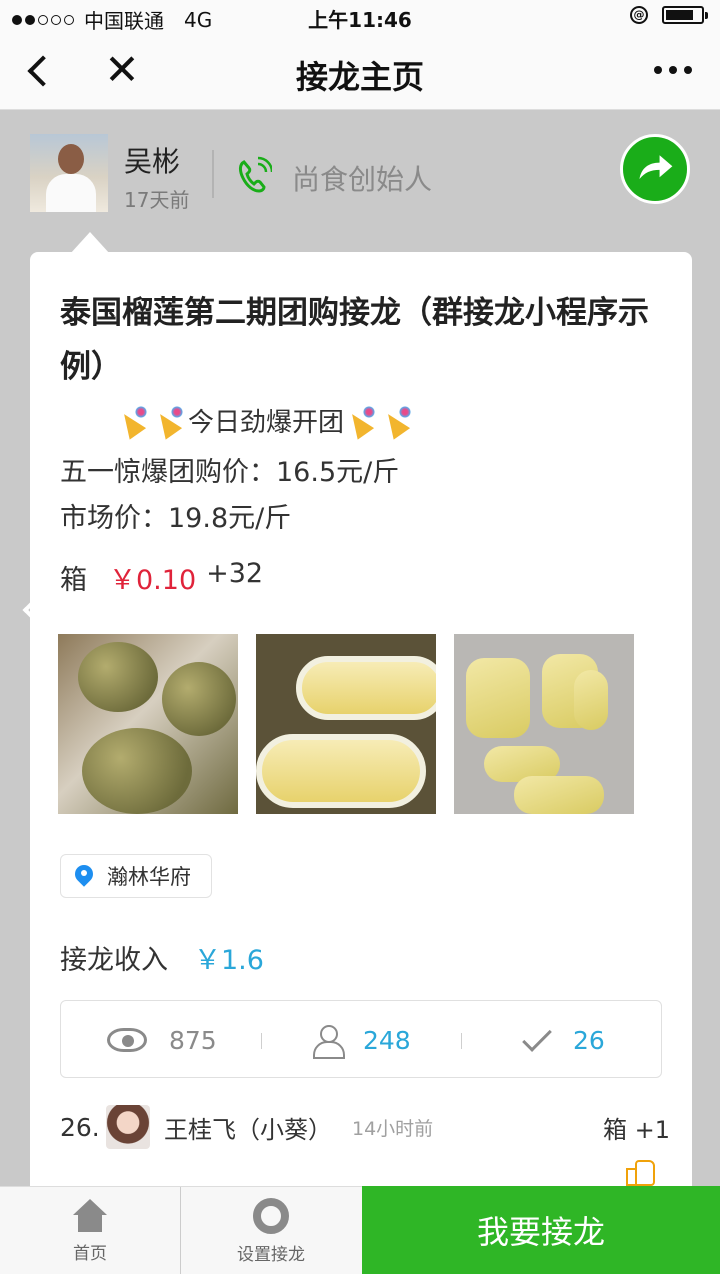  I want to click on author-avatar, so click(69, 173).